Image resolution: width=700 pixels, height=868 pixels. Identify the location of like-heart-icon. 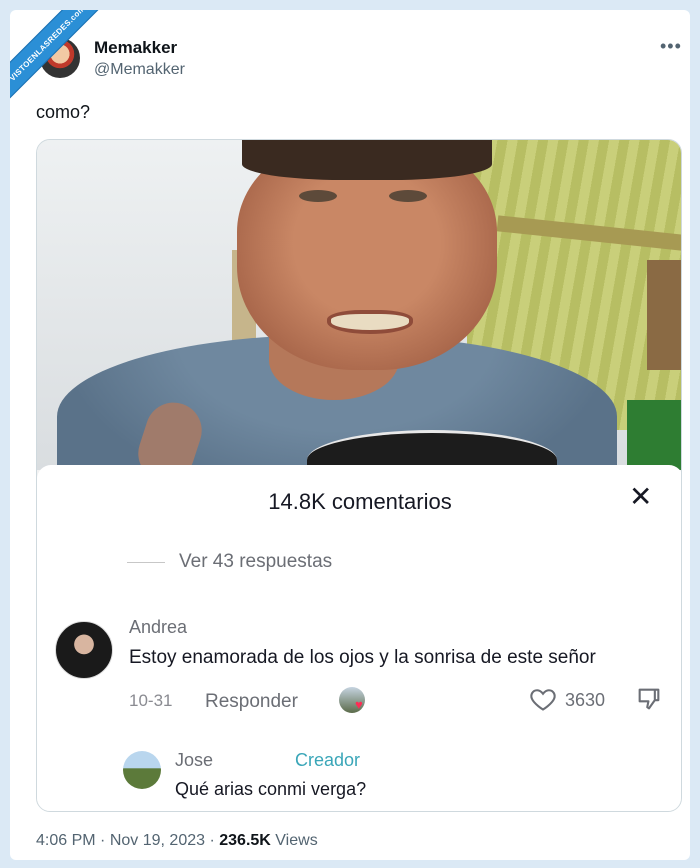
(543, 699).